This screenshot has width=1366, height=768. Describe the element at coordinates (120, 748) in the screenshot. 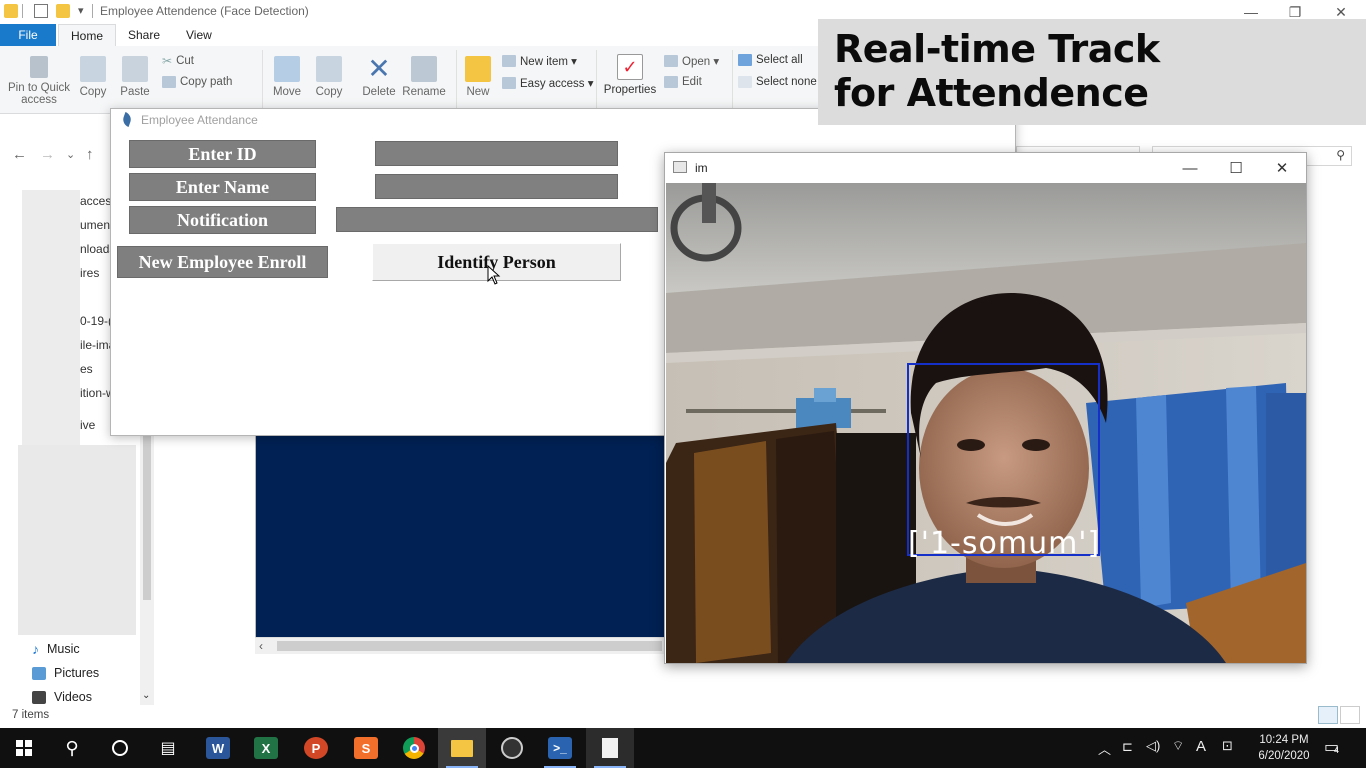

I see `cortana-icon` at that location.